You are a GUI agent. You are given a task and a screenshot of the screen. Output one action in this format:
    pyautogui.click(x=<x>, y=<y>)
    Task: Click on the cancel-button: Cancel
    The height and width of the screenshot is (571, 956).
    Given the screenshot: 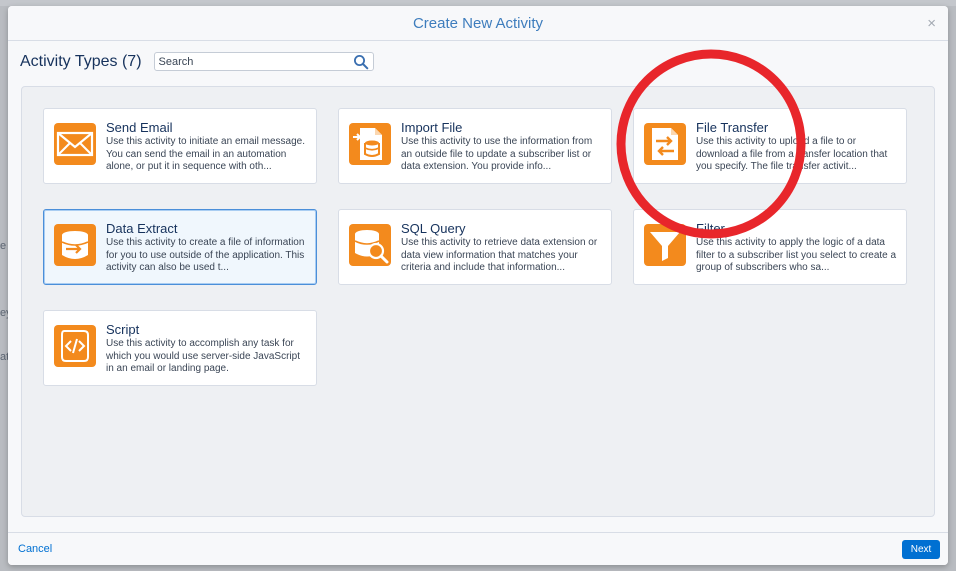 What is the action you would take?
    pyautogui.click(x=35, y=549)
    